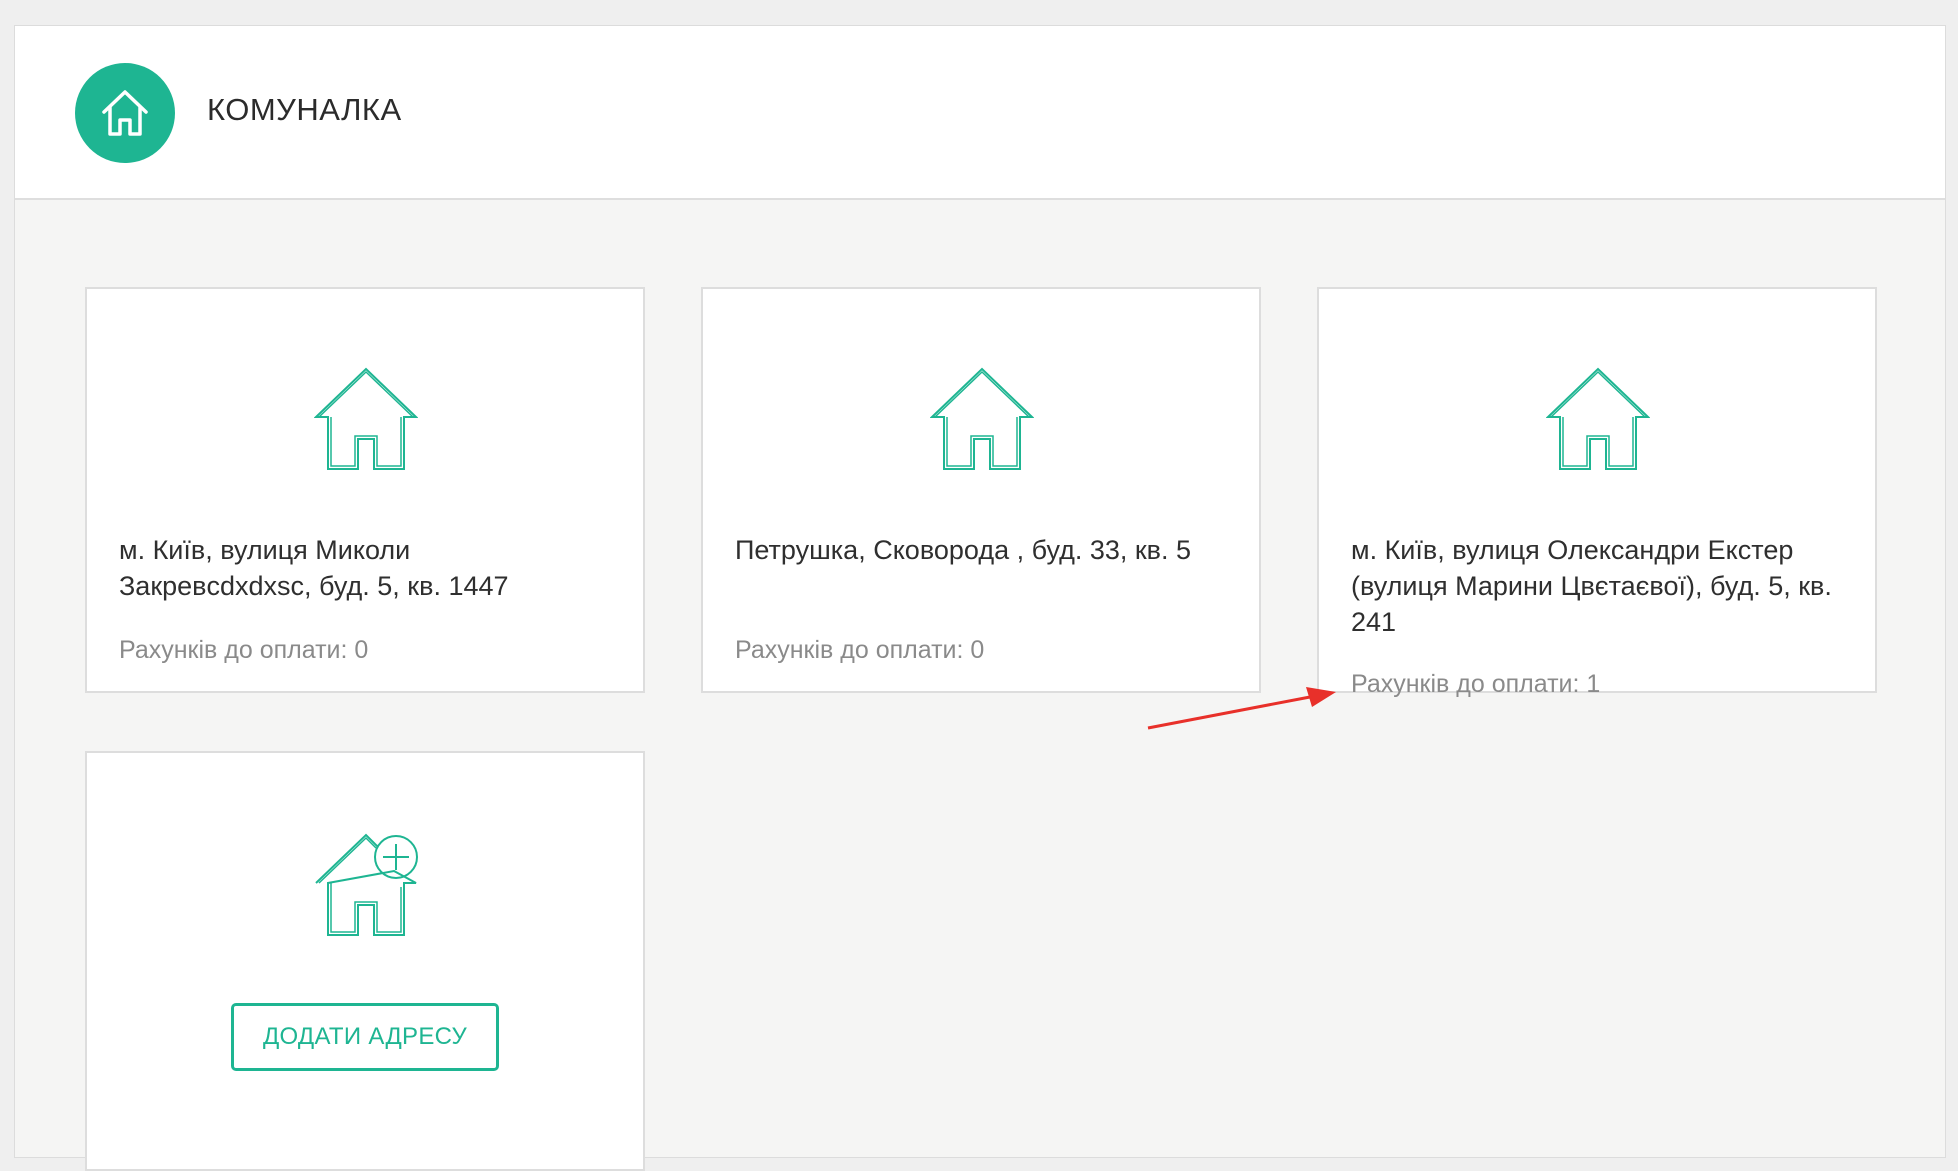  What do you see at coordinates (1476, 684) in the screenshot?
I see `bills-count: Рахунків до оплати: 1` at bounding box center [1476, 684].